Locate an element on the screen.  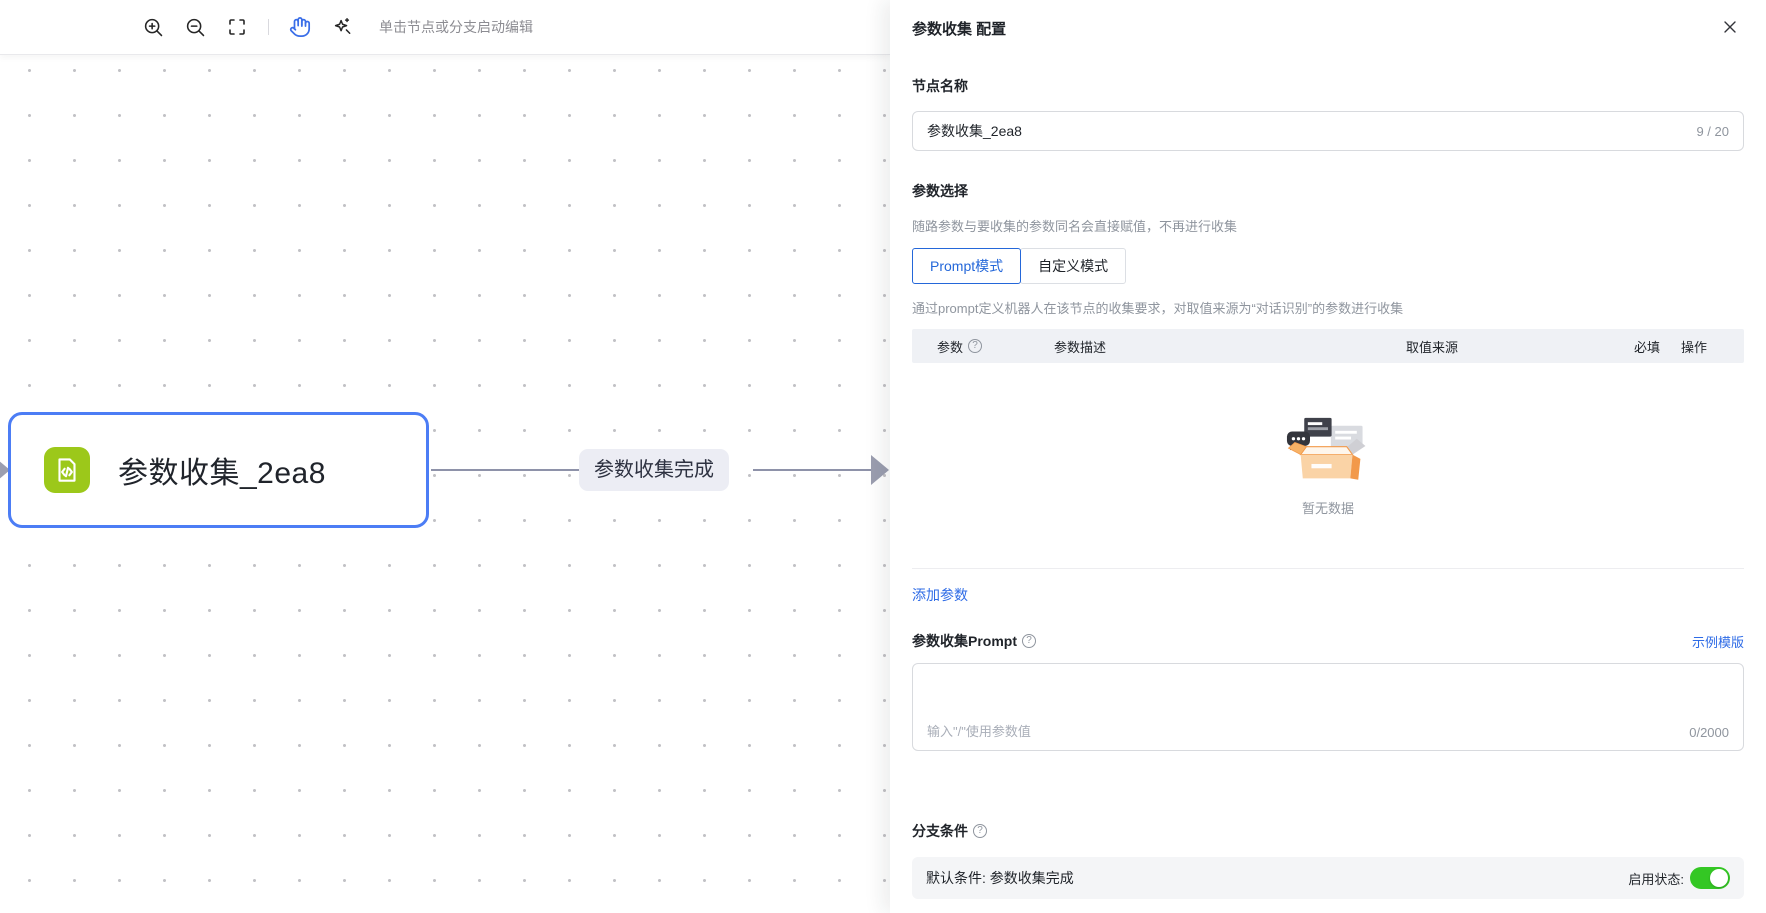
zoom-in-button is located at coordinates (153, 27).